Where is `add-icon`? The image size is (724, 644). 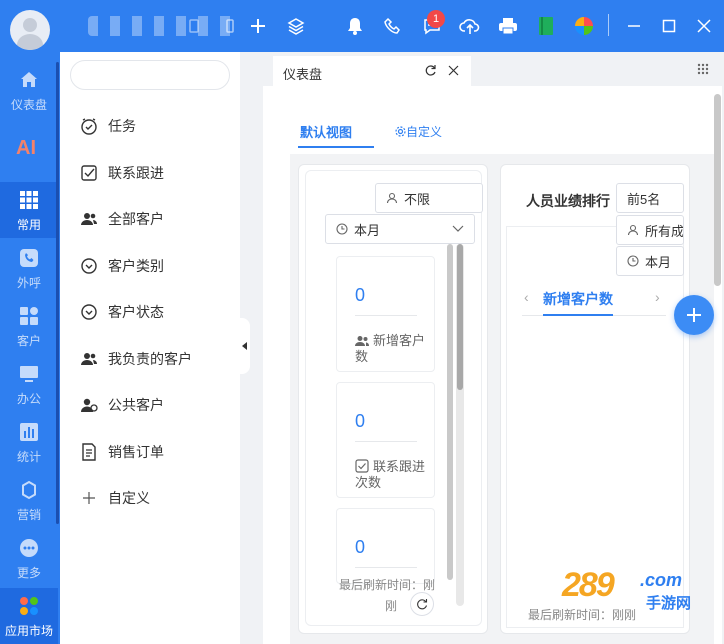
add-icon is located at coordinates (258, 26).